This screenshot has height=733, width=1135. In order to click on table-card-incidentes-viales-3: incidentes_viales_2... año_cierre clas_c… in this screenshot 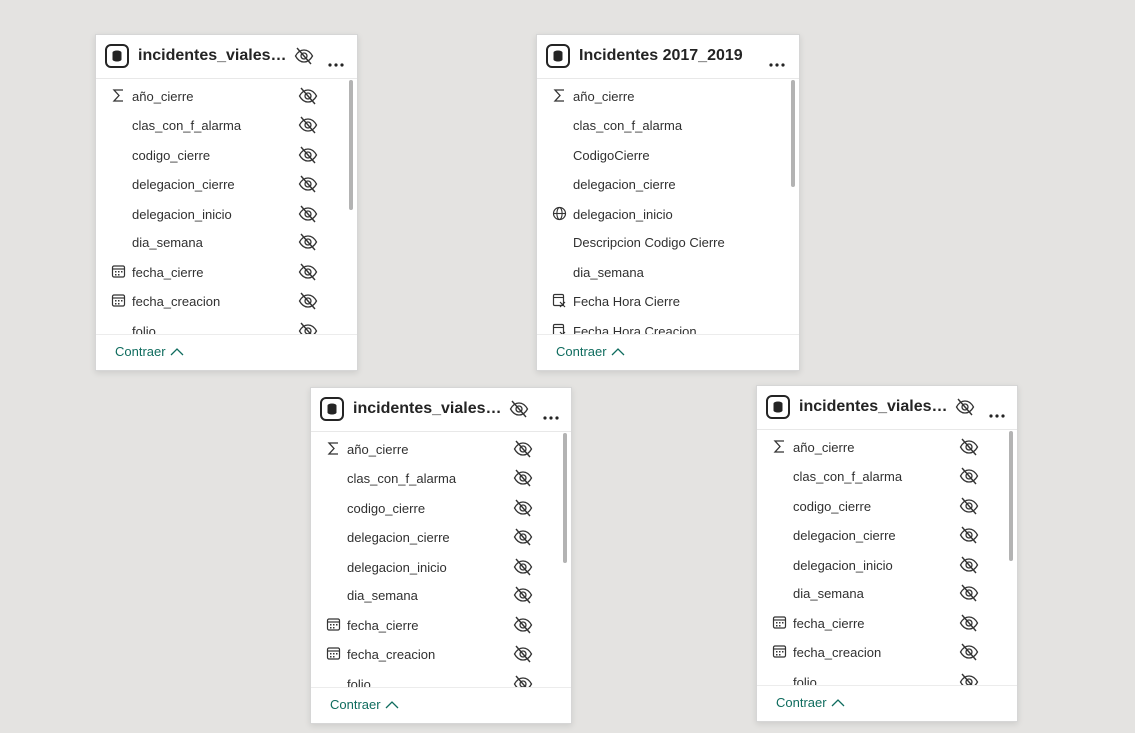, I will do `click(887, 553)`.